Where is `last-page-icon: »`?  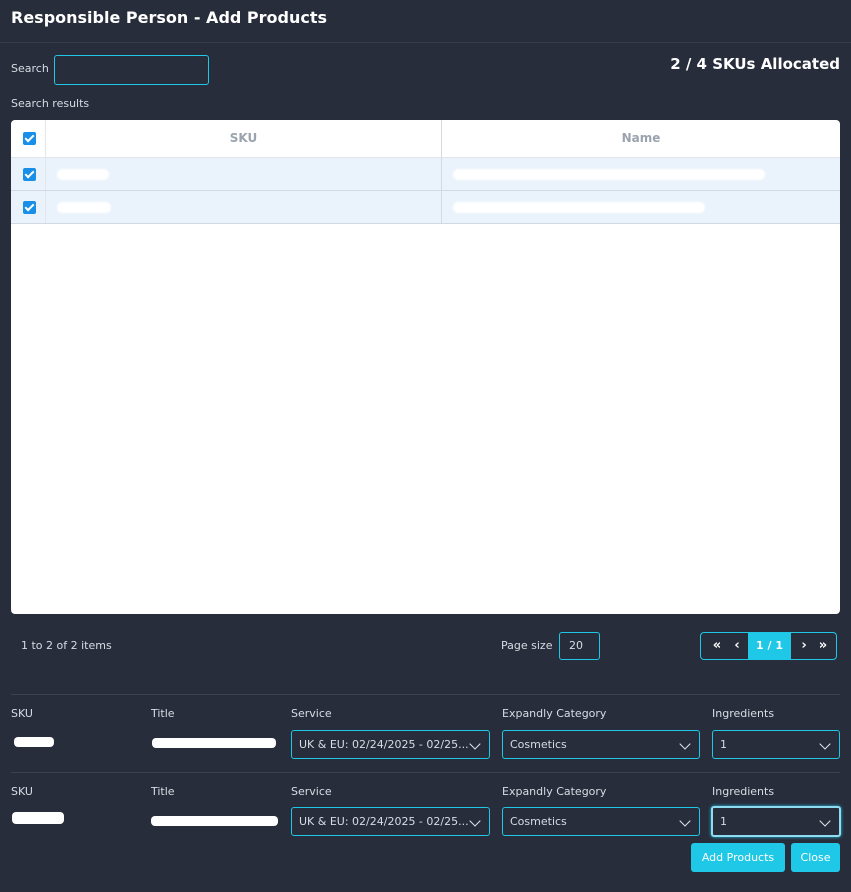 last-page-icon: » is located at coordinates (823, 646).